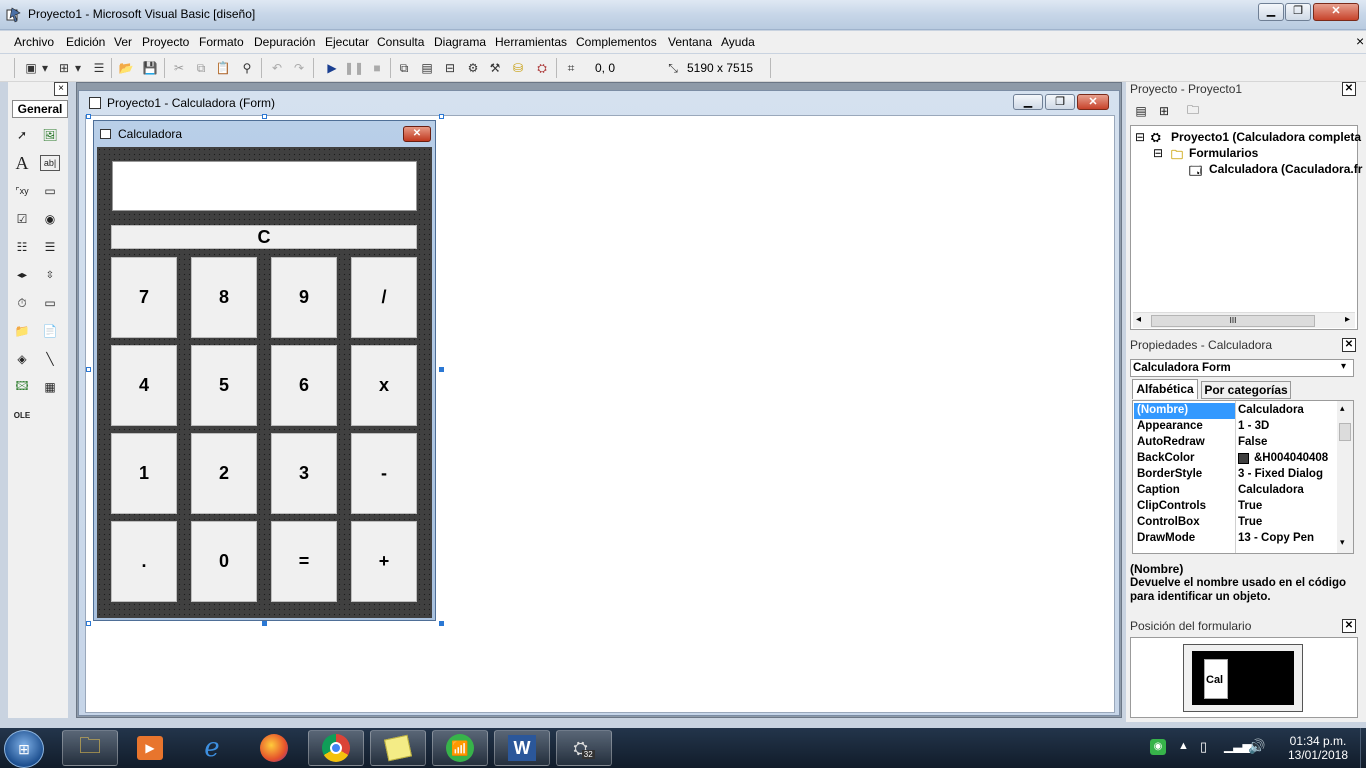 The height and width of the screenshot is (768, 1366). What do you see at coordinates (347, 42) in the screenshot?
I see `menu-ejecutar: Ejecutar` at bounding box center [347, 42].